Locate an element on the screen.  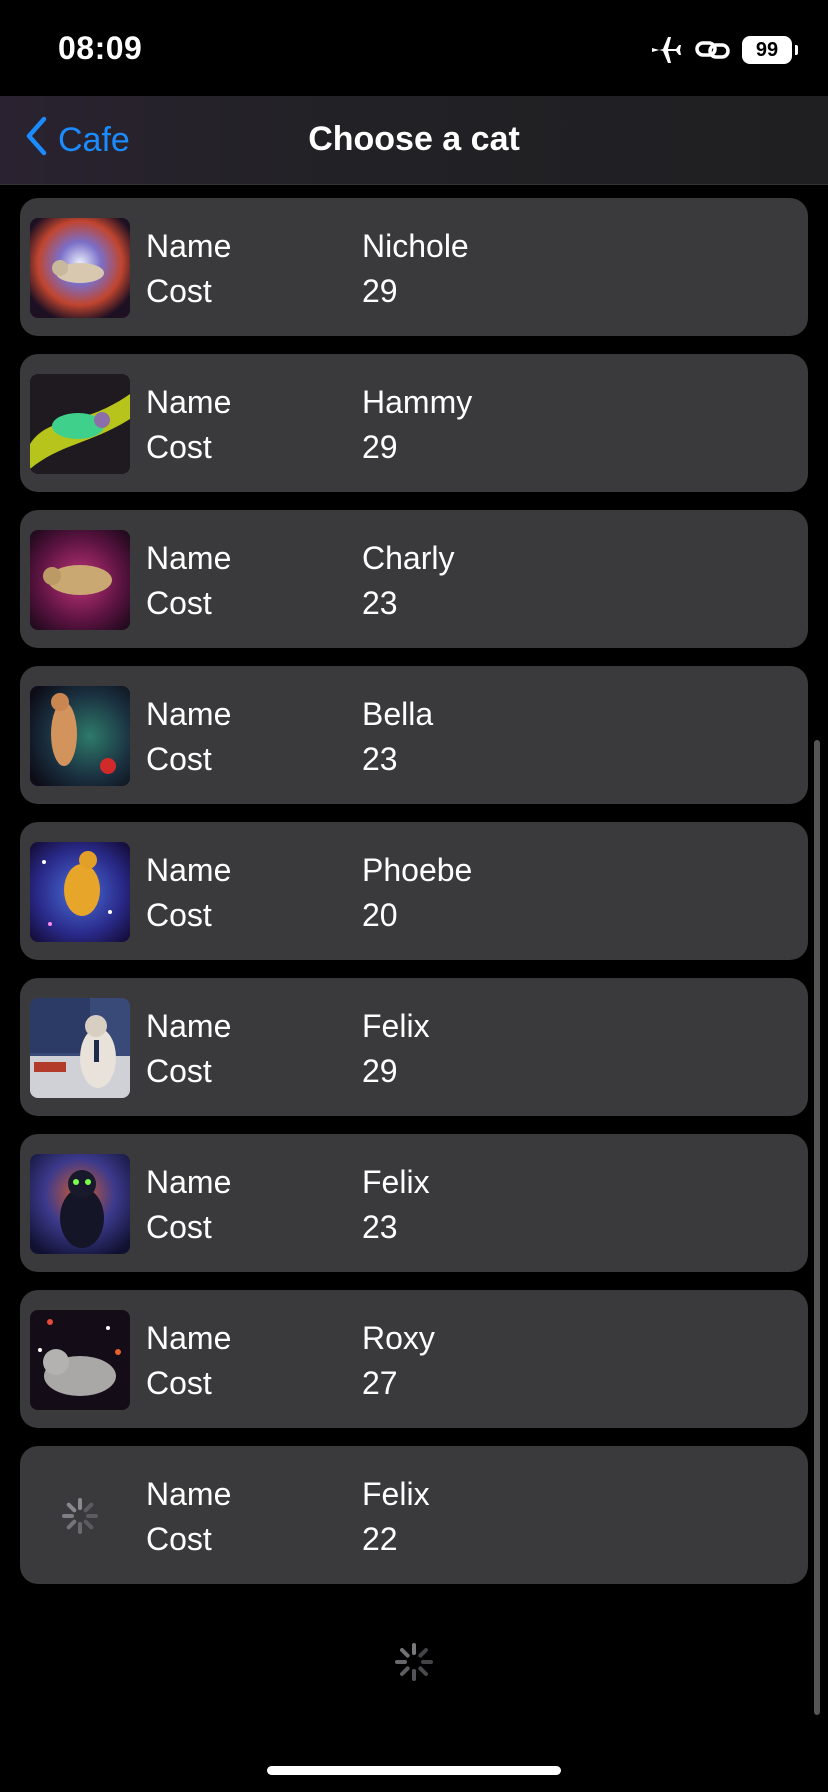
status-time: 08:09 is located at coordinates (100, 48).